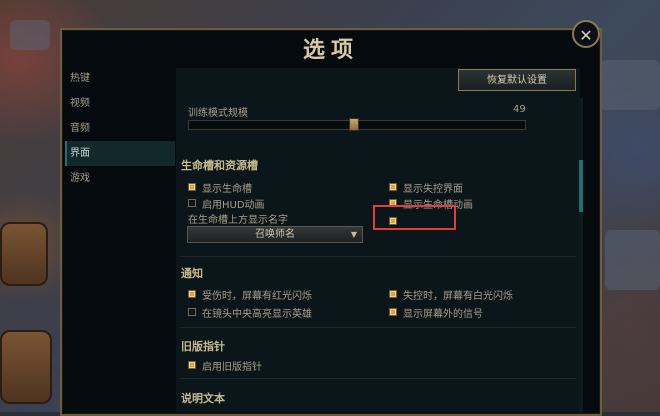 This screenshot has height=416, width=660. What do you see at coordinates (330, 50) in the screenshot?
I see `dialog-title: 选项` at bounding box center [330, 50].